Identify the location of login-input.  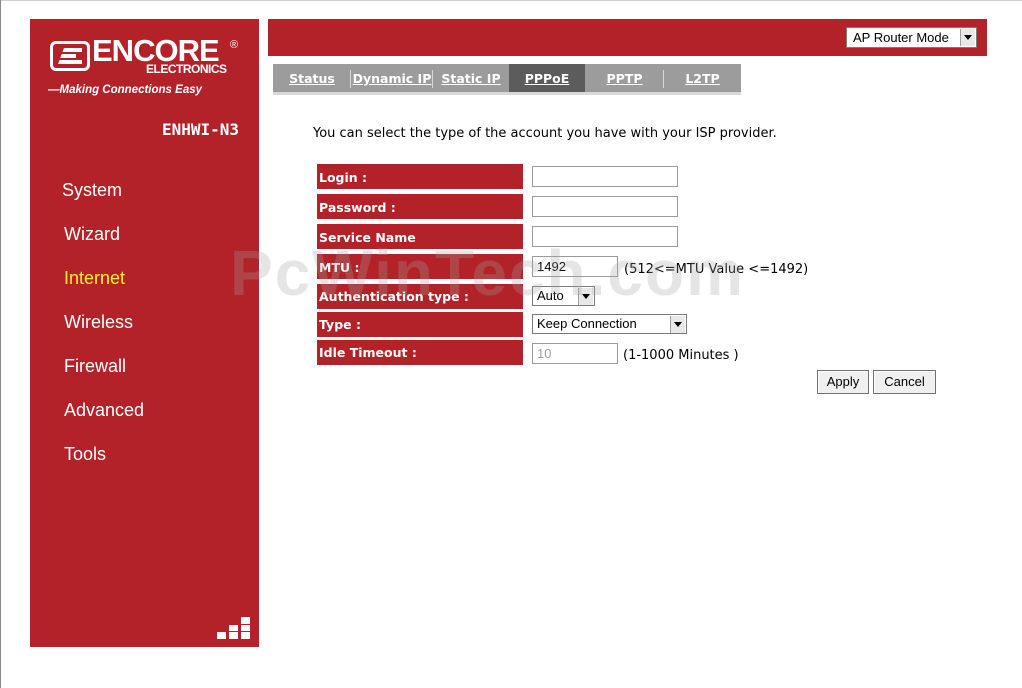
(605, 176).